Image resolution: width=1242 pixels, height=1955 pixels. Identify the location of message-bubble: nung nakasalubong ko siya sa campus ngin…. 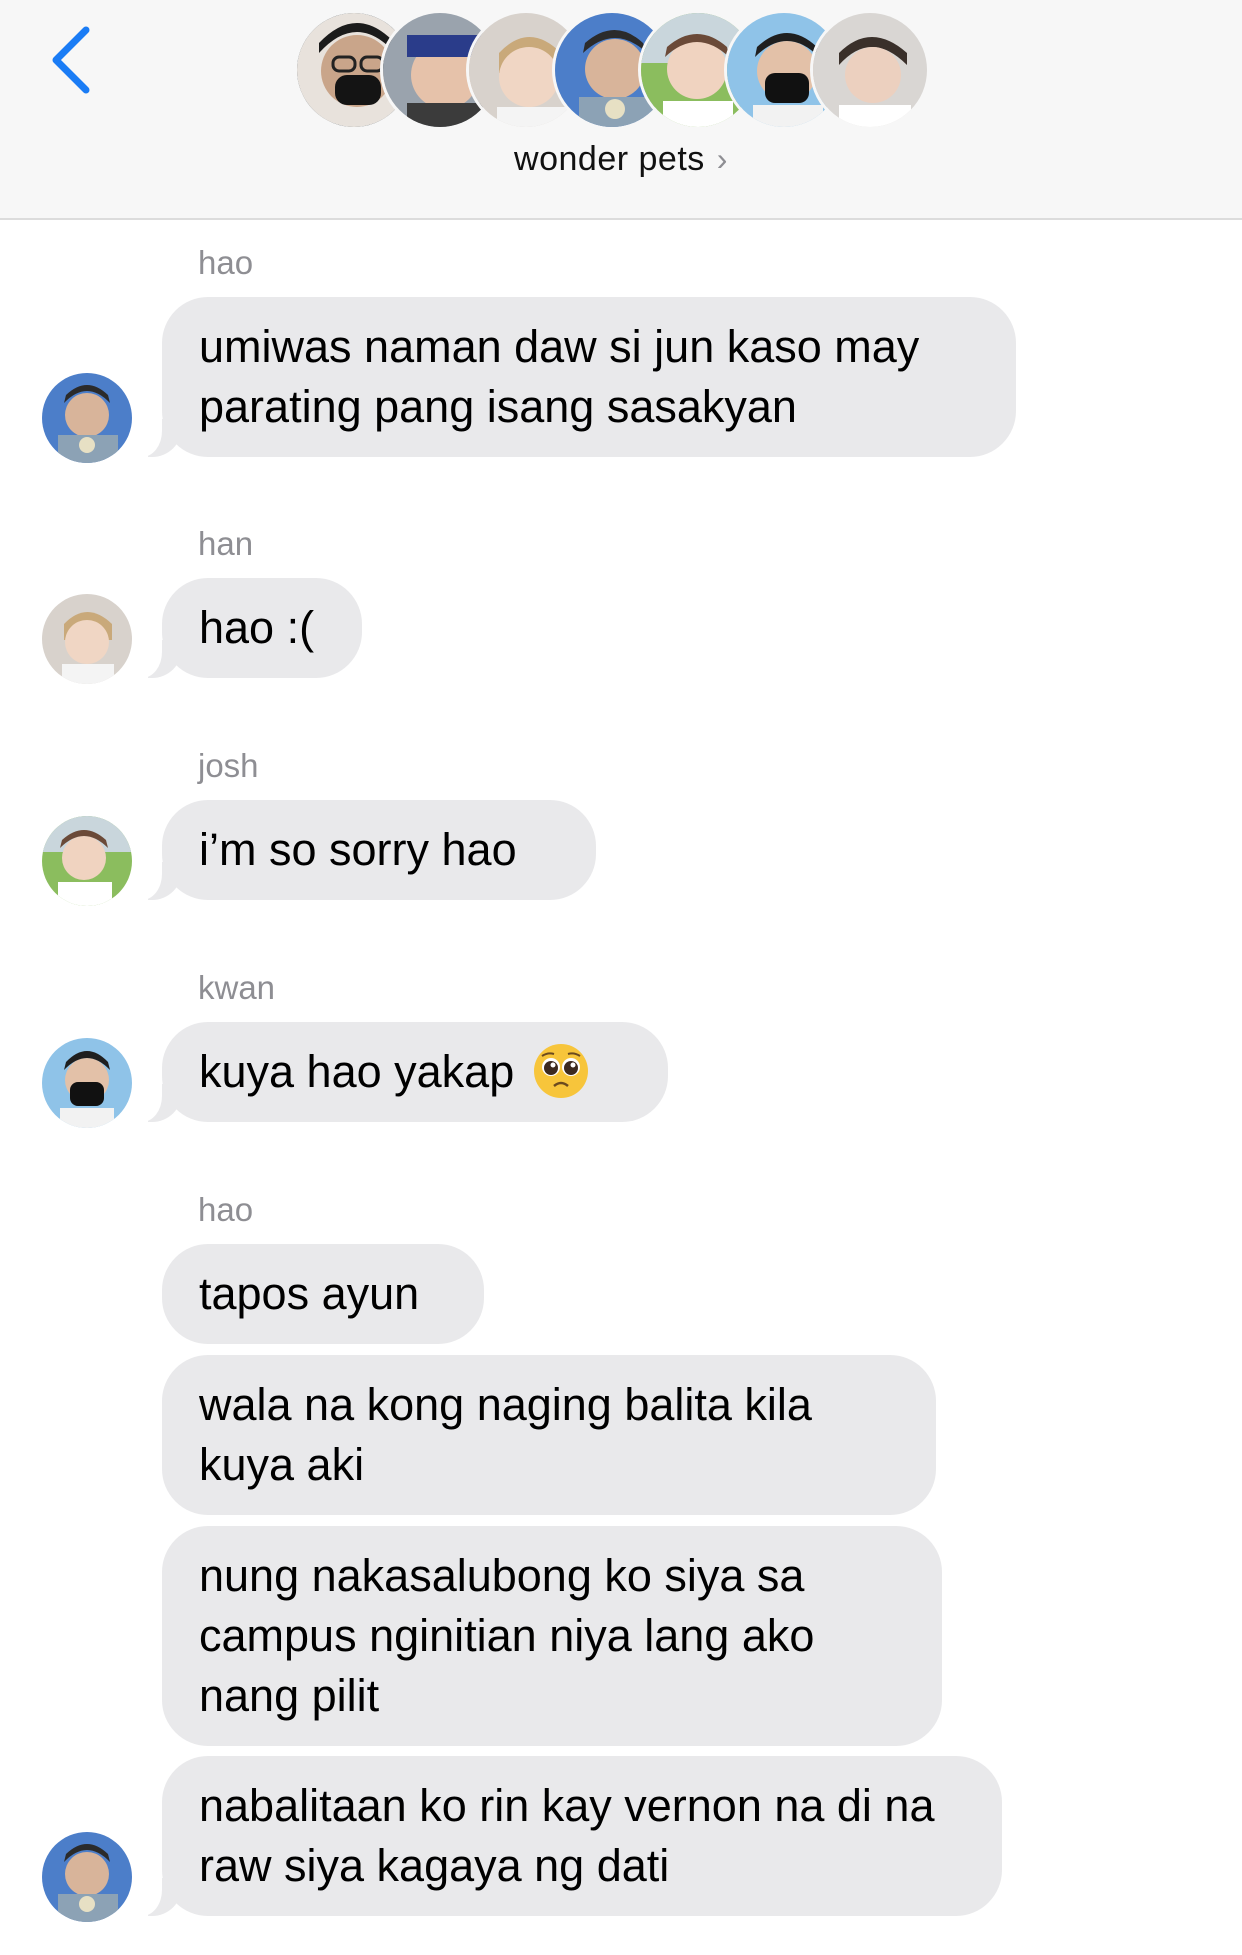
(552, 1636).